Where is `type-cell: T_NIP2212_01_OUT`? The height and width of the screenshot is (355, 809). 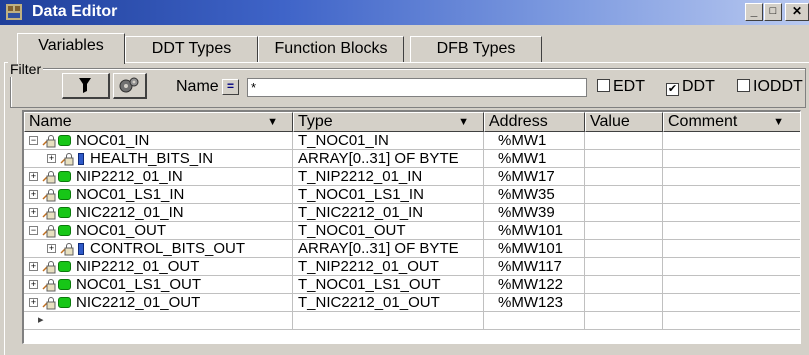
type-cell: T_NIP2212_01_OUT is located at coordinates (388, 267).